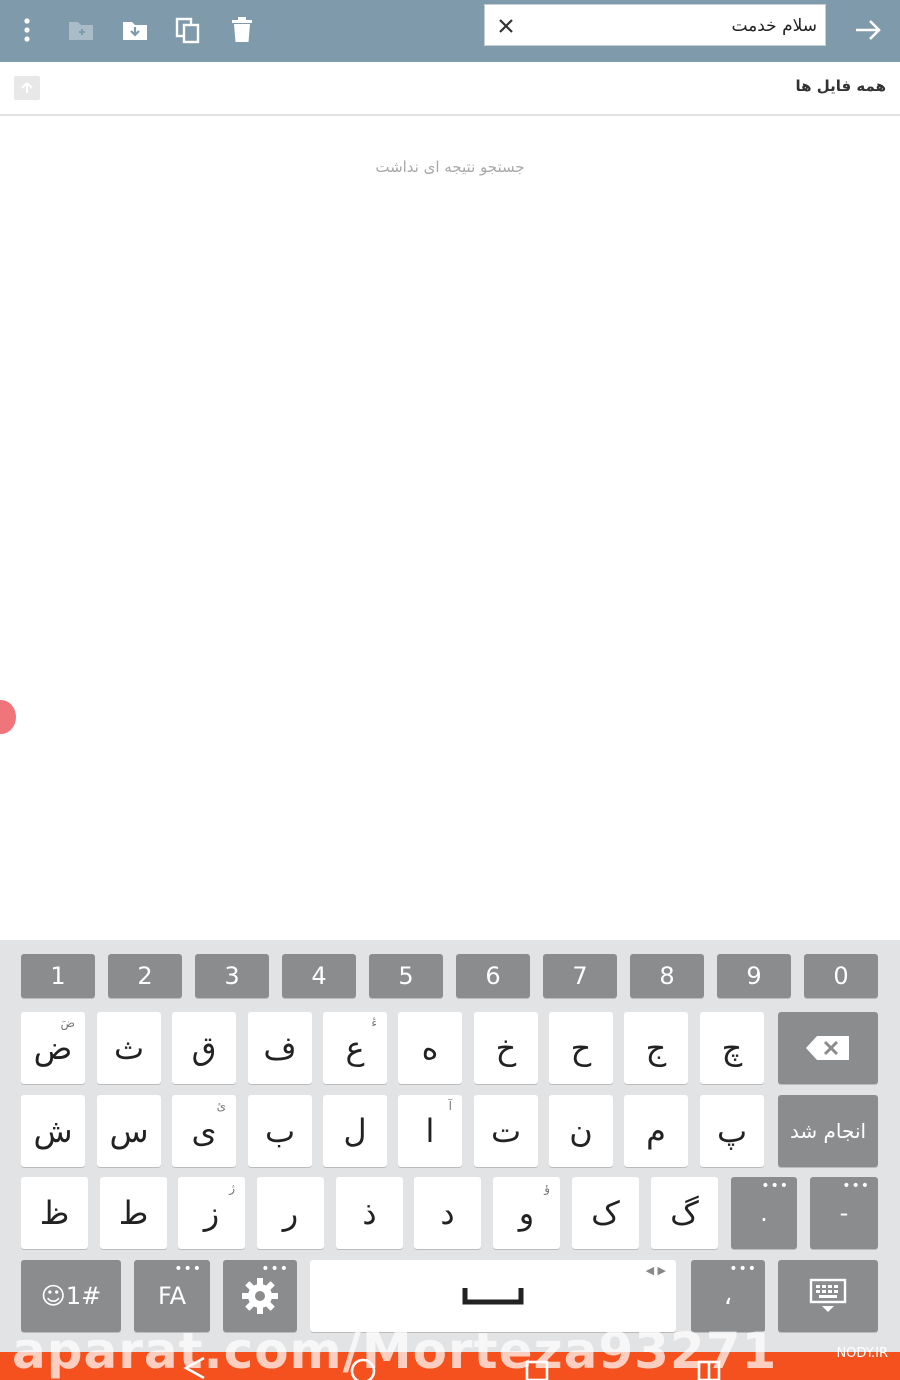 The image size is (900, 1380). I want to click on watermark-text: aparat.com/Morteza93271, so click(395, 1351).